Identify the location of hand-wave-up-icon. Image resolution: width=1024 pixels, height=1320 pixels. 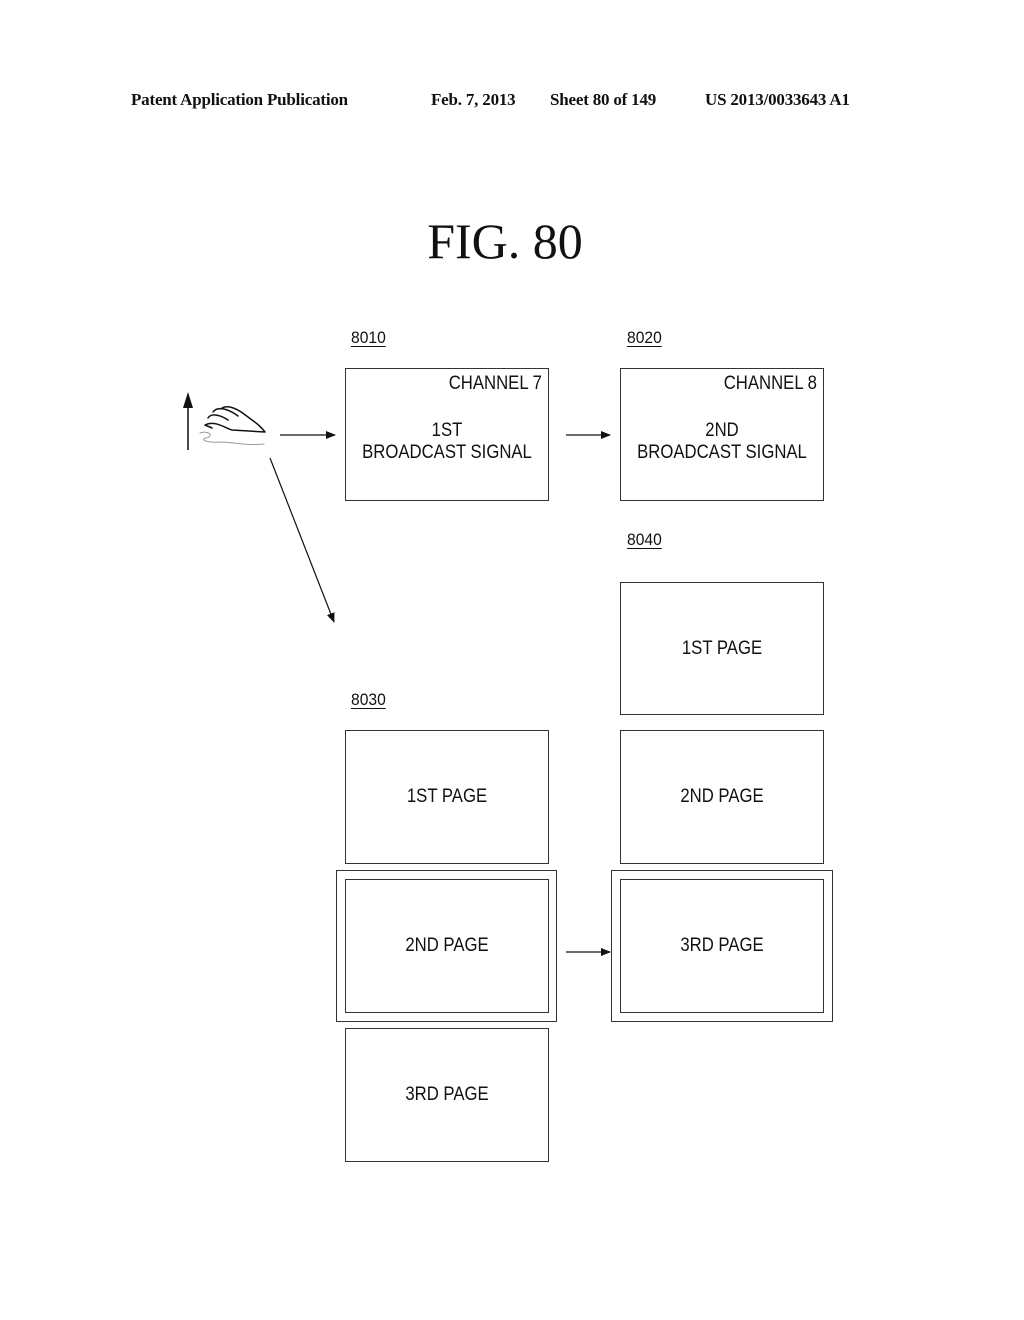
(232, 426).